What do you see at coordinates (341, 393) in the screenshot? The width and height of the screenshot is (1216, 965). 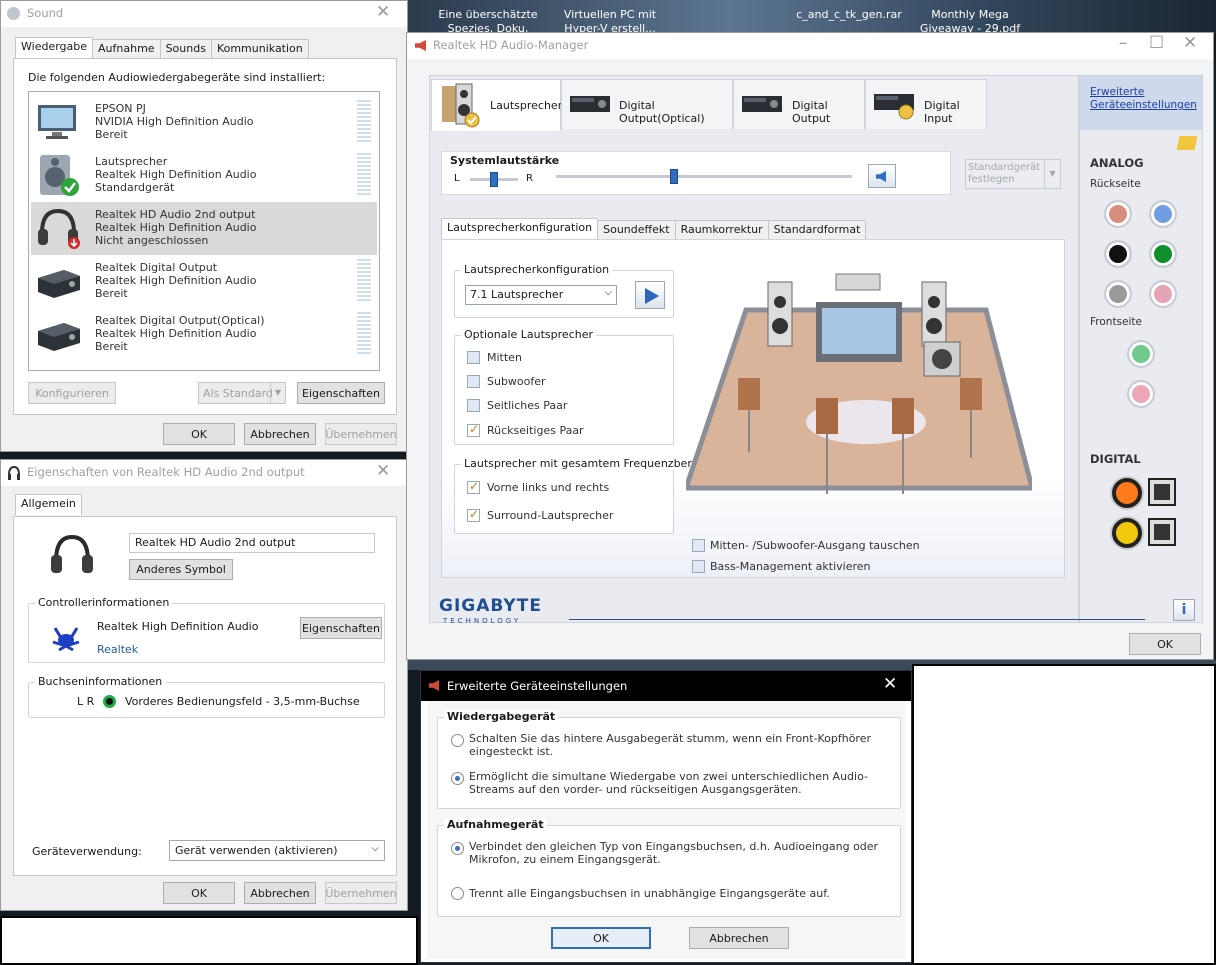 I see `properties-button: Eigenschaften` at bounding box center [341, 393].